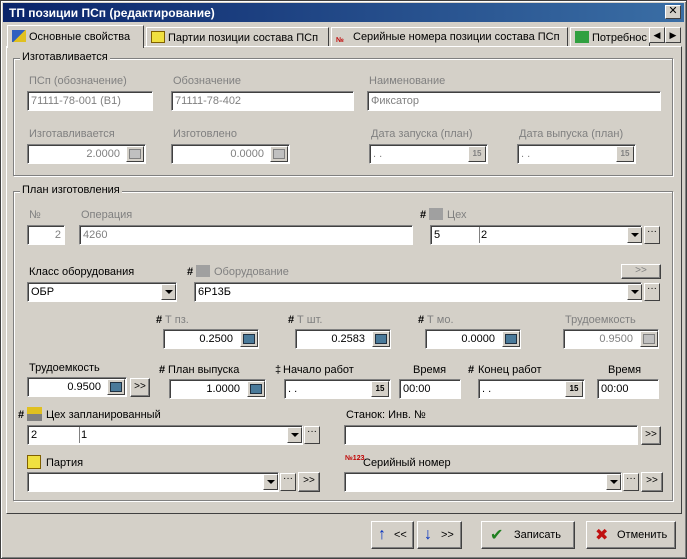 The image size is (687, 559). What do you see at coordinates (631, 535) in the screenshot?
I see `cancel-button: ✖ Отменить` at bounding box center [631, 535].